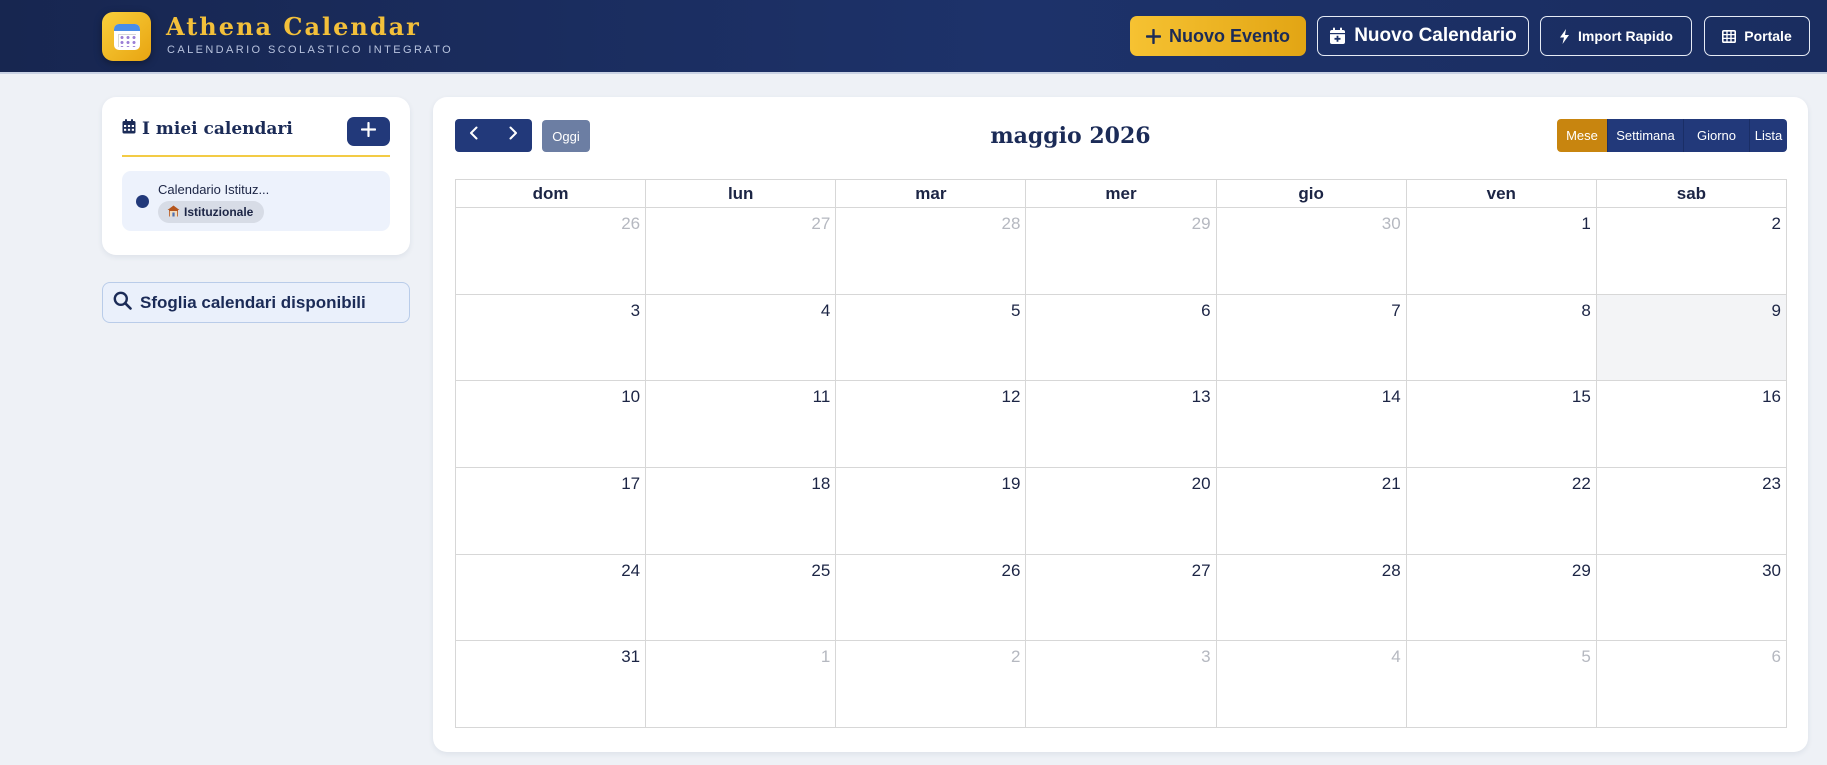  Describe the element at coordinates (630, 484) in the screenshot. I see `day-number: 17` at that location.